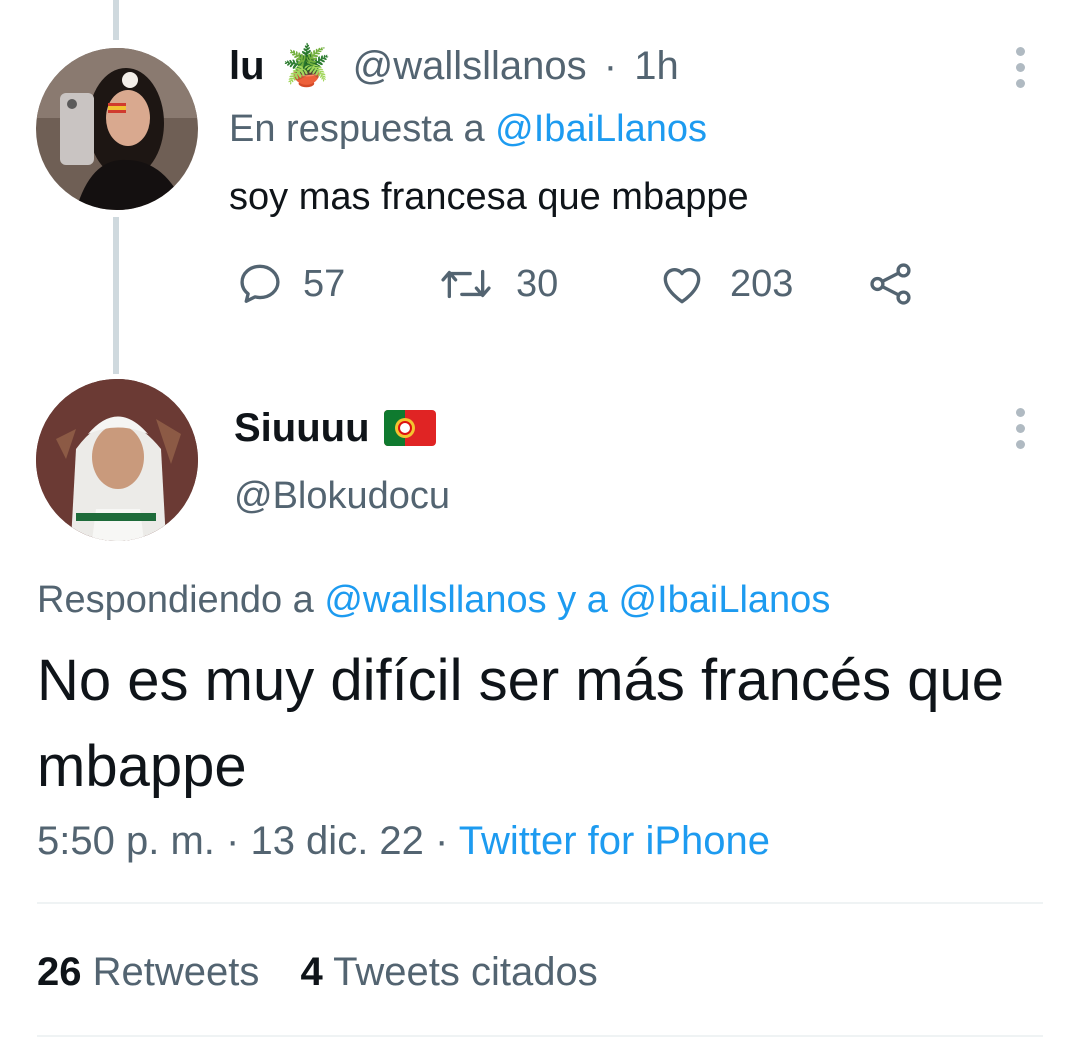 This screenshot has width=1077, height=1052. Describe the element at coordinates (582, 600) in the screenshot. I see `replying-to-join: y a` at that location.